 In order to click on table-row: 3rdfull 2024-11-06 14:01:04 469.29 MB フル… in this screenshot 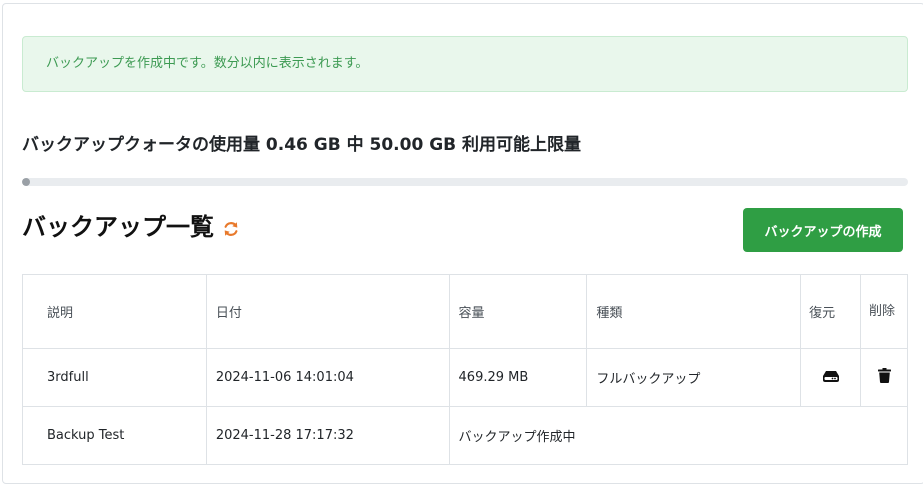, I will do `click(465, 377)`.